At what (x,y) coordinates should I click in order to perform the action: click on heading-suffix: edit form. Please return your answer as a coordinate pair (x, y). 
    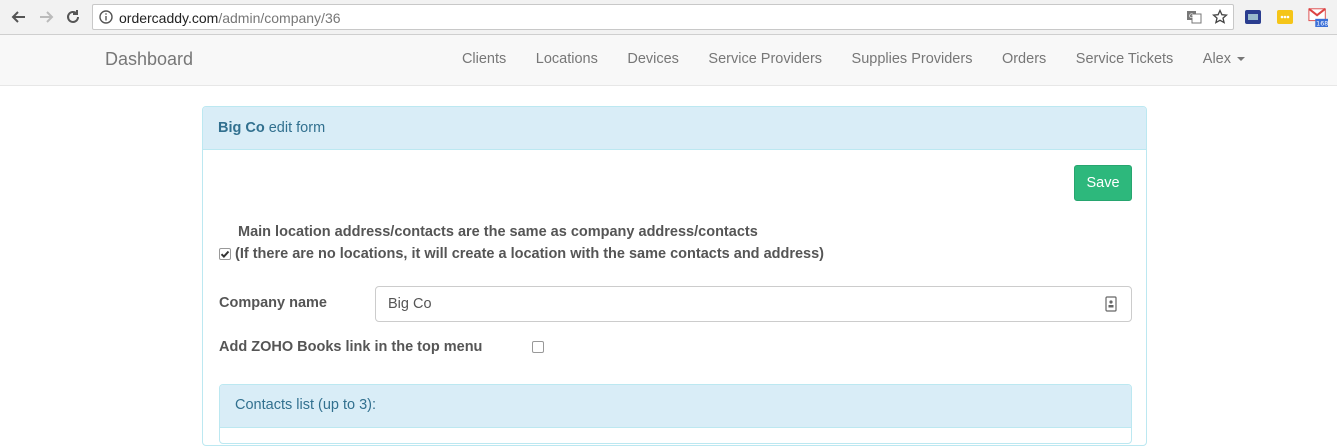
    Looking at the image, I should click on (295, 128).